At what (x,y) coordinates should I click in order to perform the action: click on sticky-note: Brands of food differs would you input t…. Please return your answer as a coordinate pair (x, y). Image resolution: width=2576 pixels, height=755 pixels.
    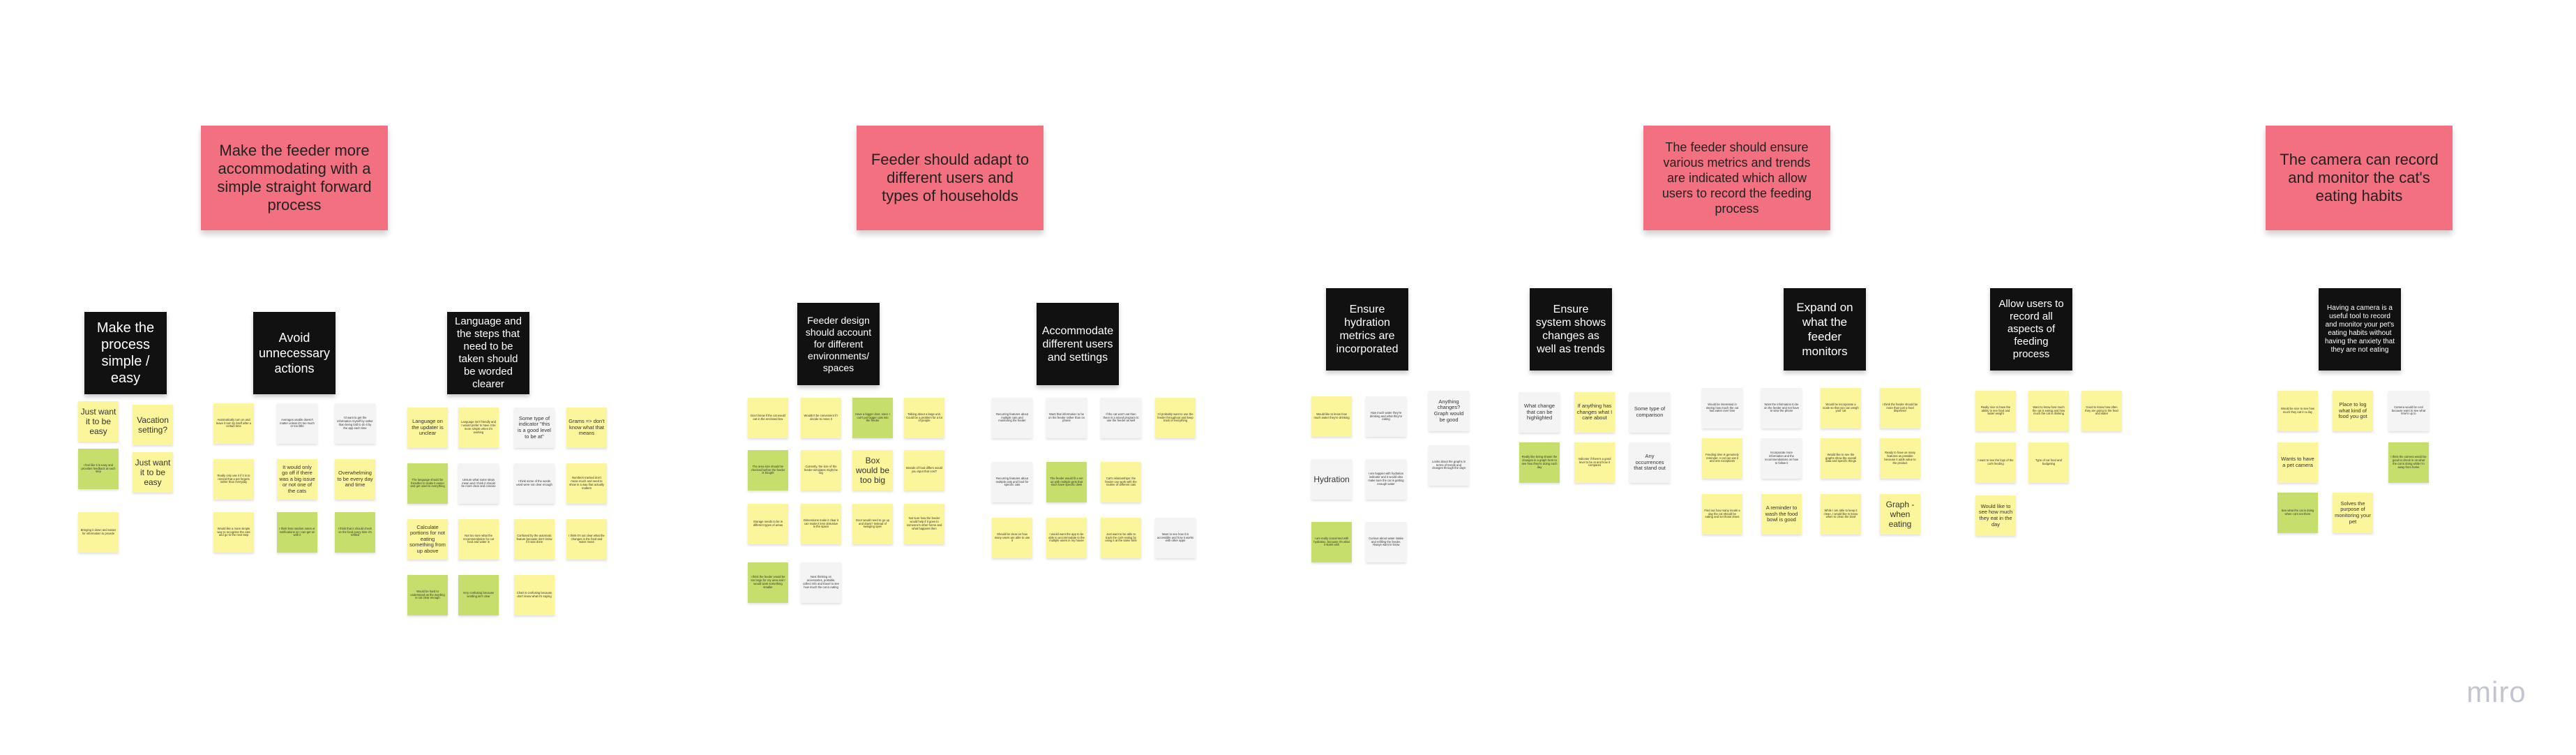
    Looking at the image, I should click on (924, 470).